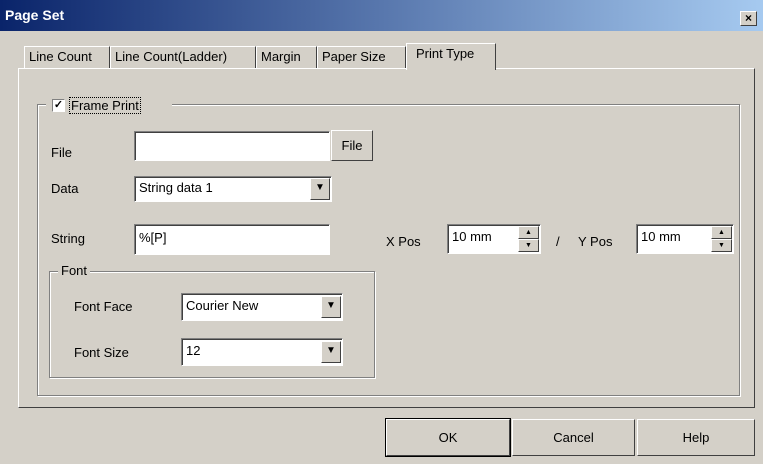  Describe the element at coordinates (403, 241) in the screenshot. I see `xpos-label: X Pos` at that location.